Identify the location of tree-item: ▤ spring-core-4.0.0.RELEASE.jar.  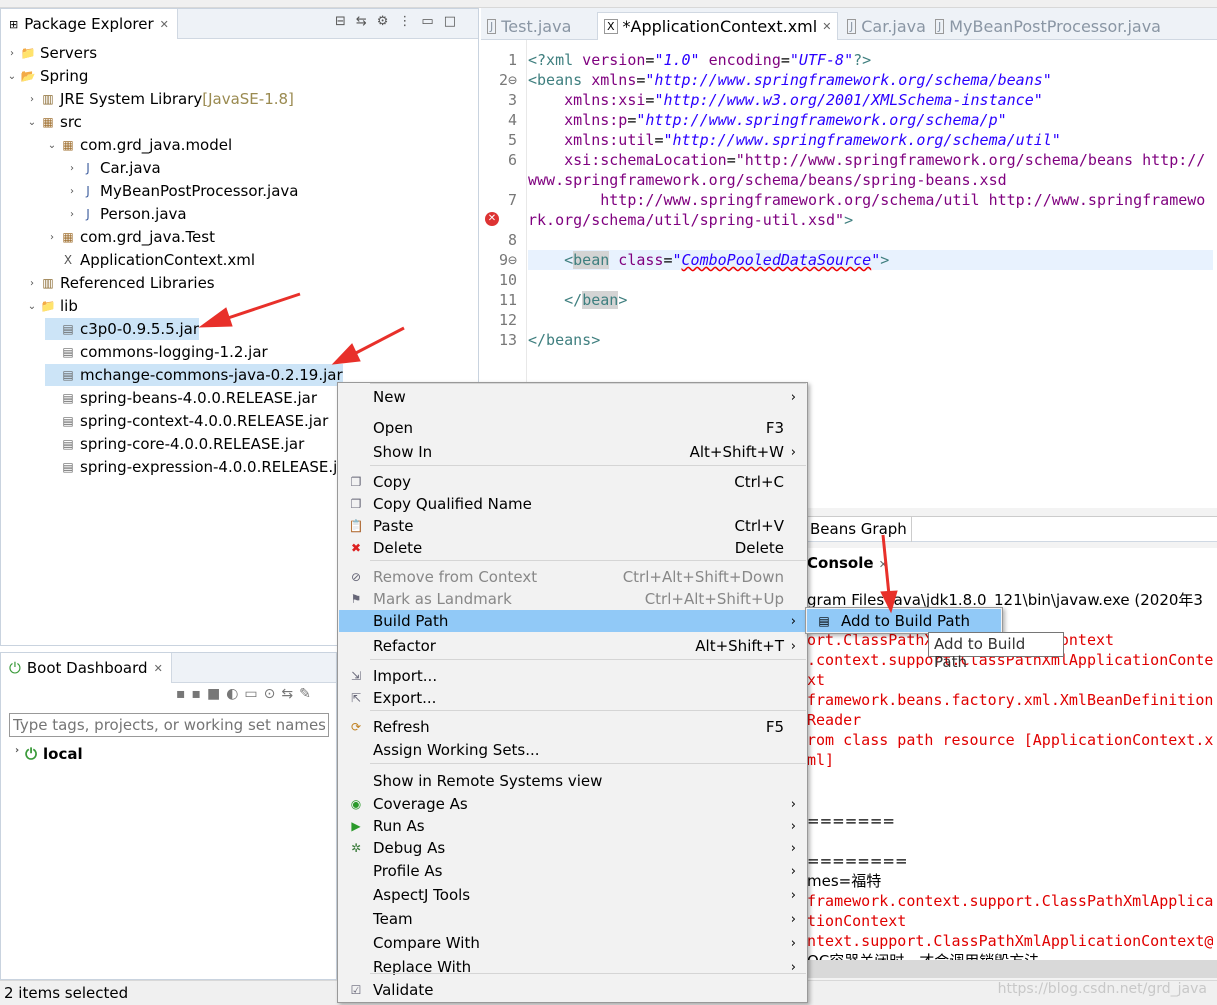
(174, 444).